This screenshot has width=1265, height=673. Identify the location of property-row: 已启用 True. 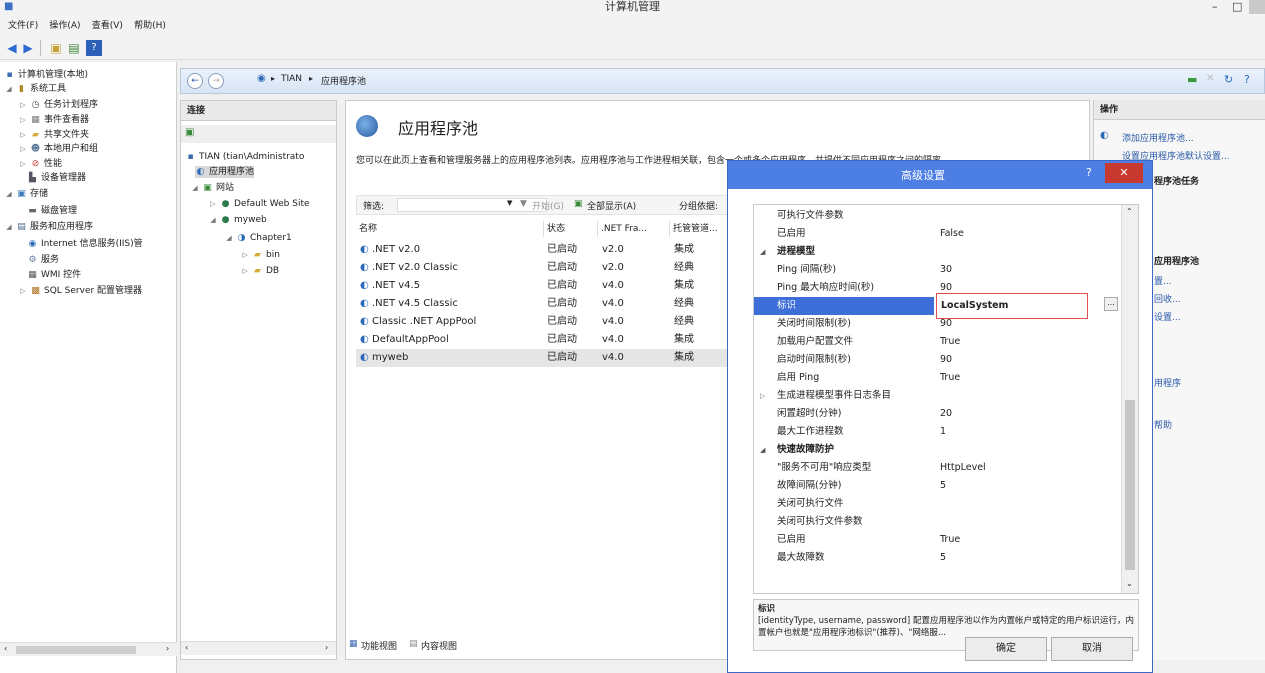
(937, 540).